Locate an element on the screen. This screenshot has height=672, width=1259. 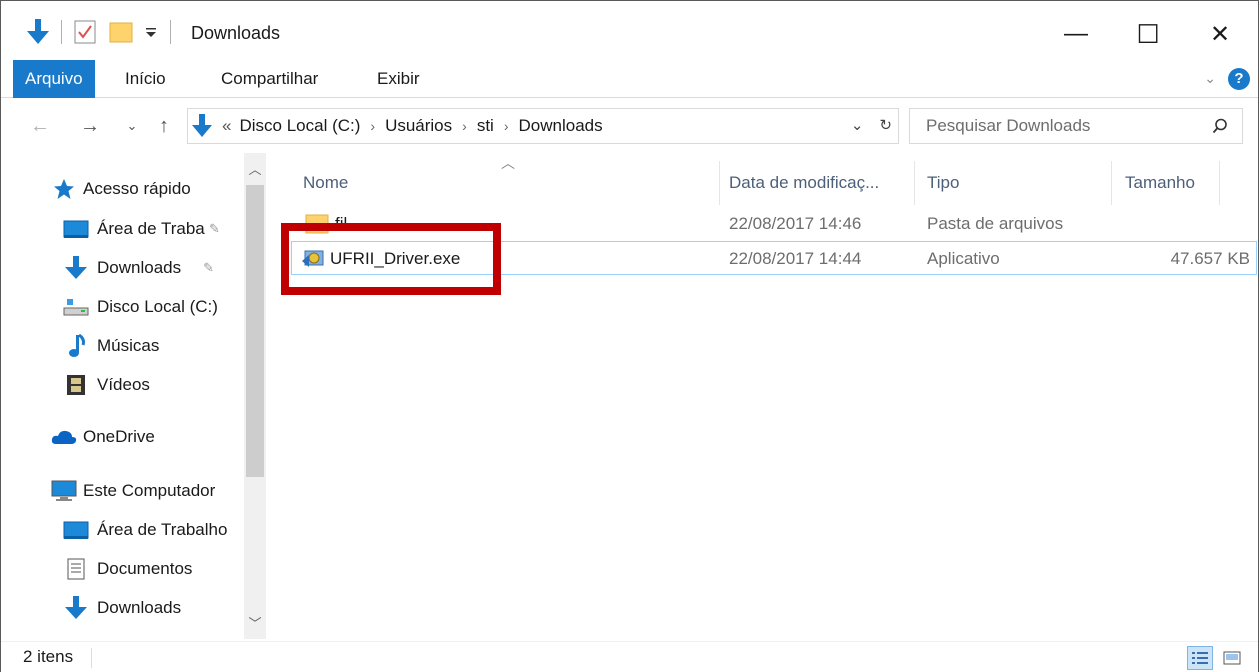
scrollbar-thumb is located at coordinates (255, 331).